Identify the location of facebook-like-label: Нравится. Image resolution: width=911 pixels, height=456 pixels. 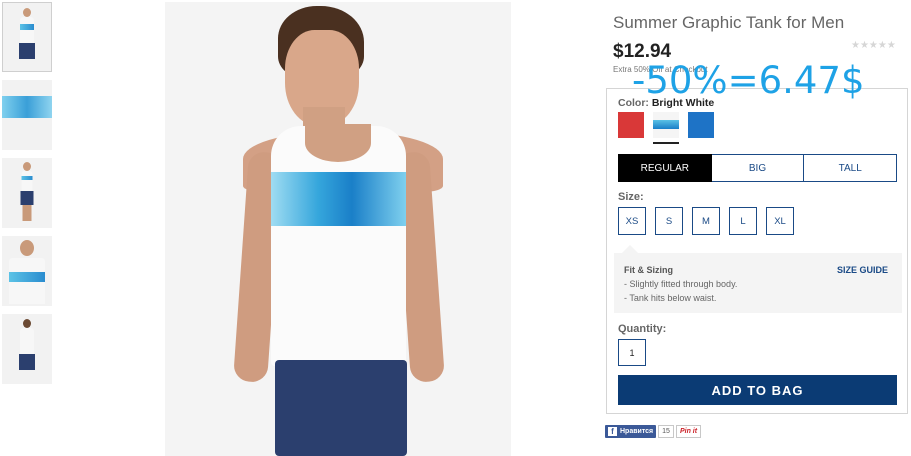
(637, 431).